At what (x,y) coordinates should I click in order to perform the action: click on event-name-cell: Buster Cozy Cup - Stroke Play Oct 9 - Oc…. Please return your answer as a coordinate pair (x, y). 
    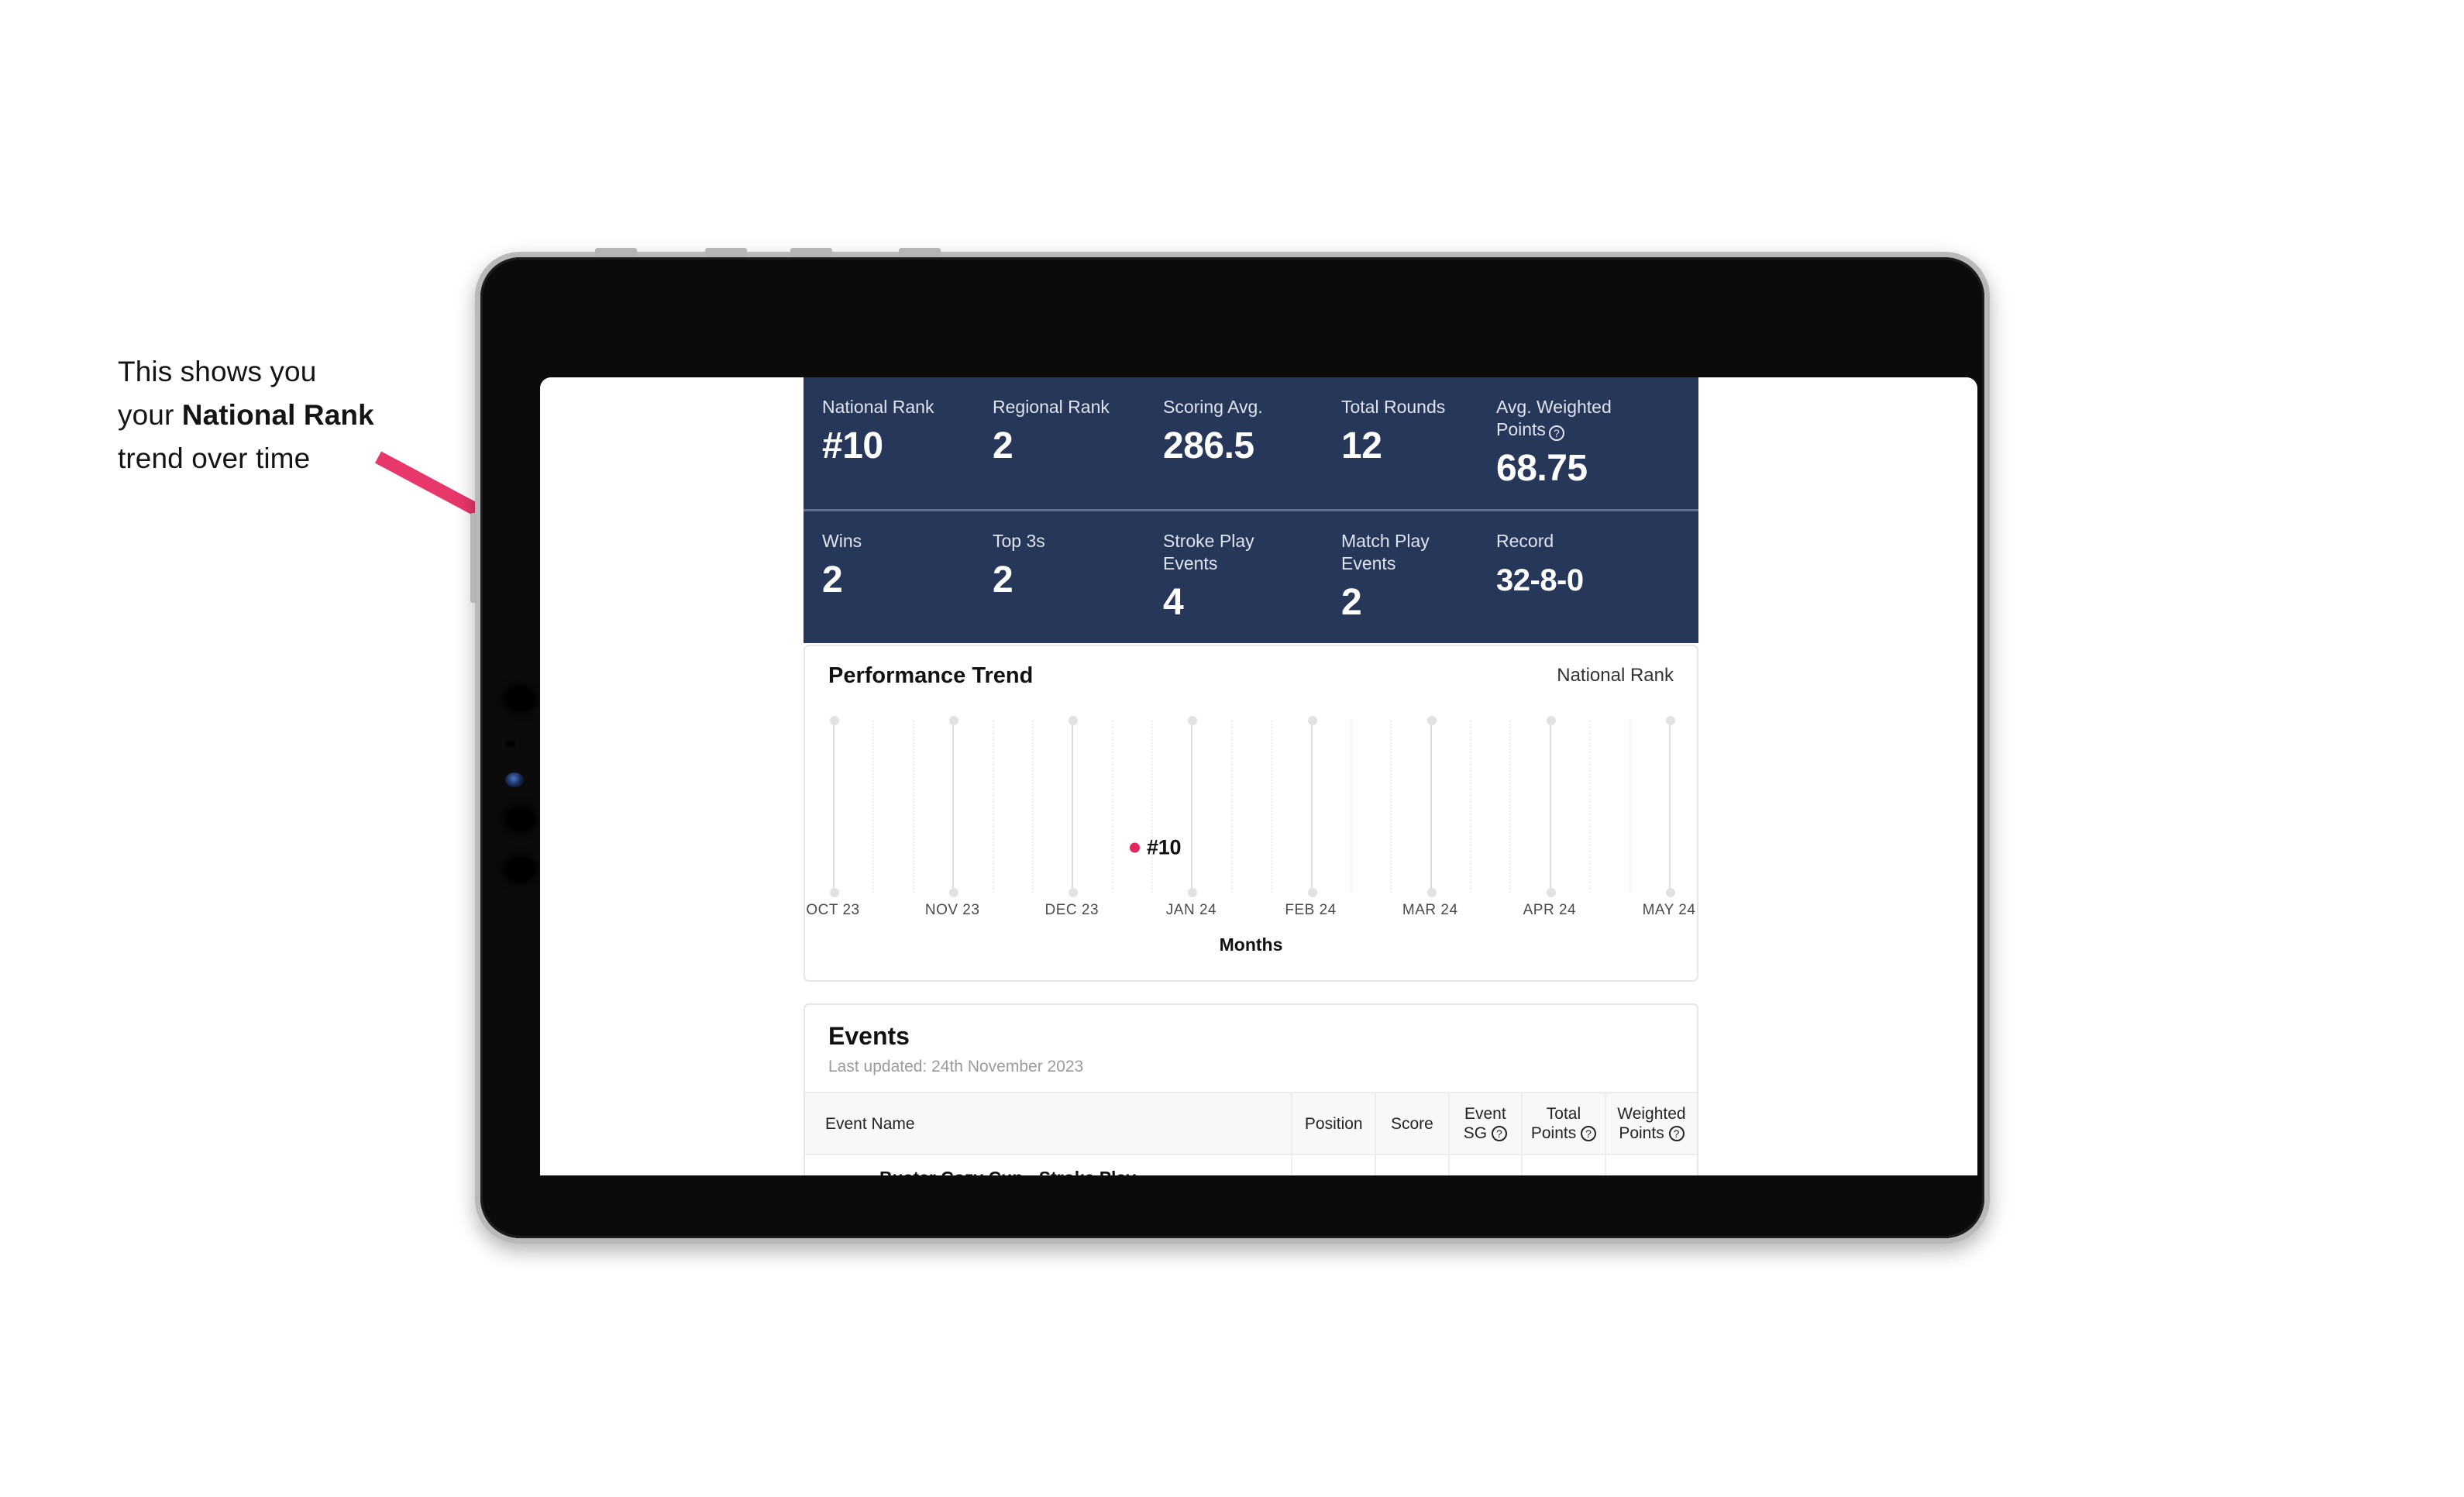
    Looking at the image, I should click on (1049, 1165).